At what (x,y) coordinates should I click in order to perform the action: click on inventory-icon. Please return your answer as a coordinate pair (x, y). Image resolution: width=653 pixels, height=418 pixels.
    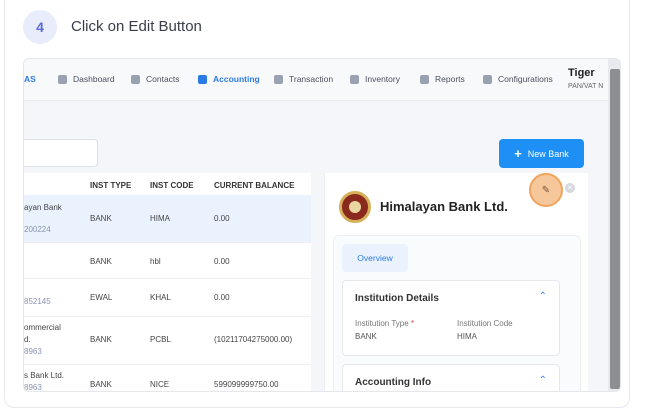
    Looking at the image, I should click on (354, 79).